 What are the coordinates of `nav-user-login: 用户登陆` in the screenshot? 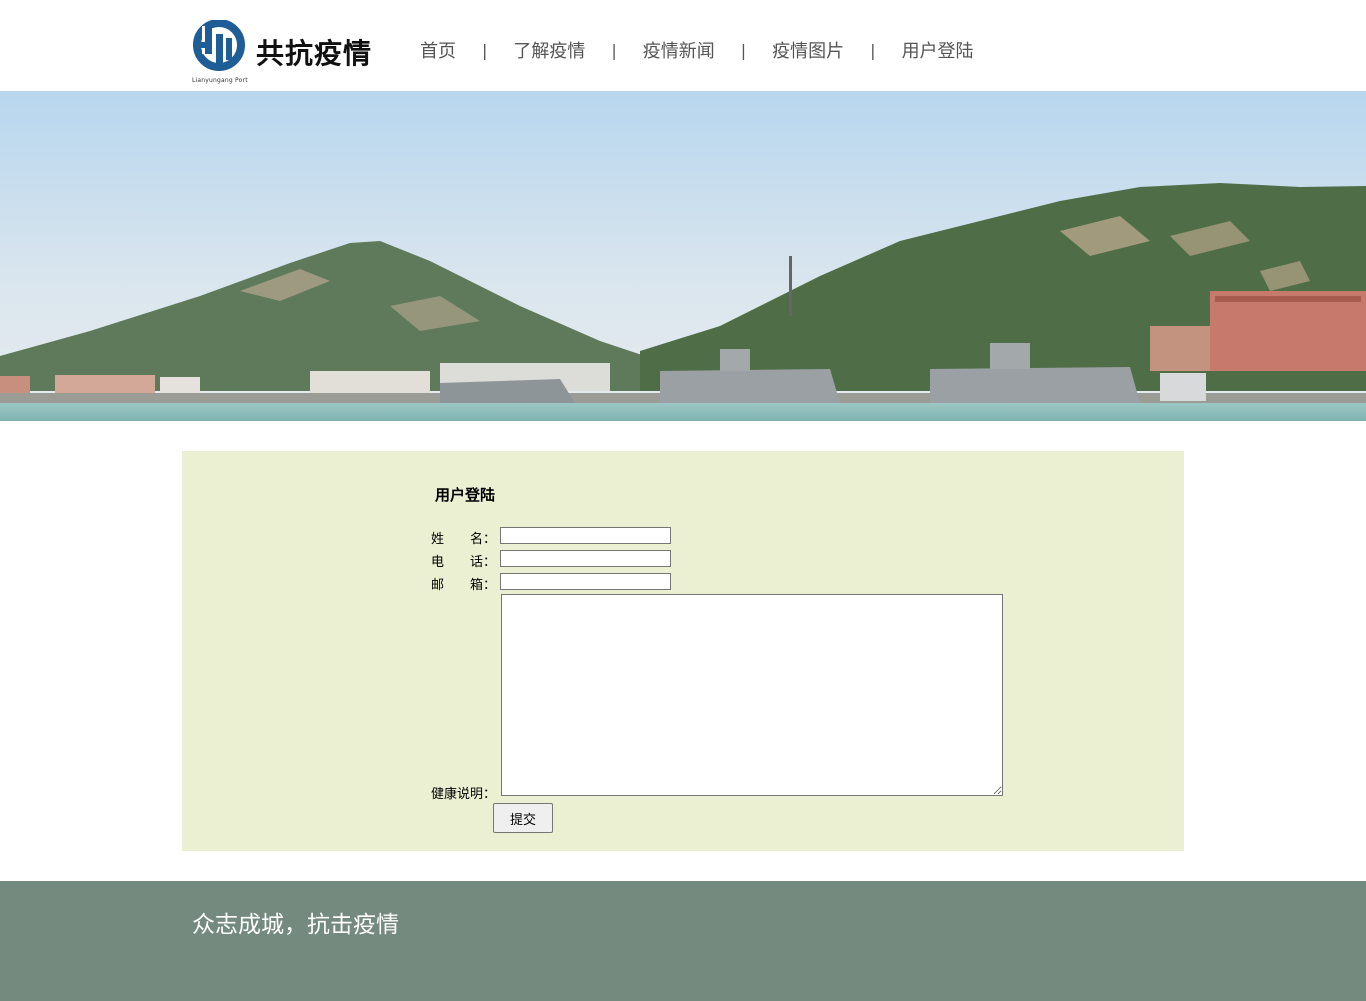 It's located at (938, 50).